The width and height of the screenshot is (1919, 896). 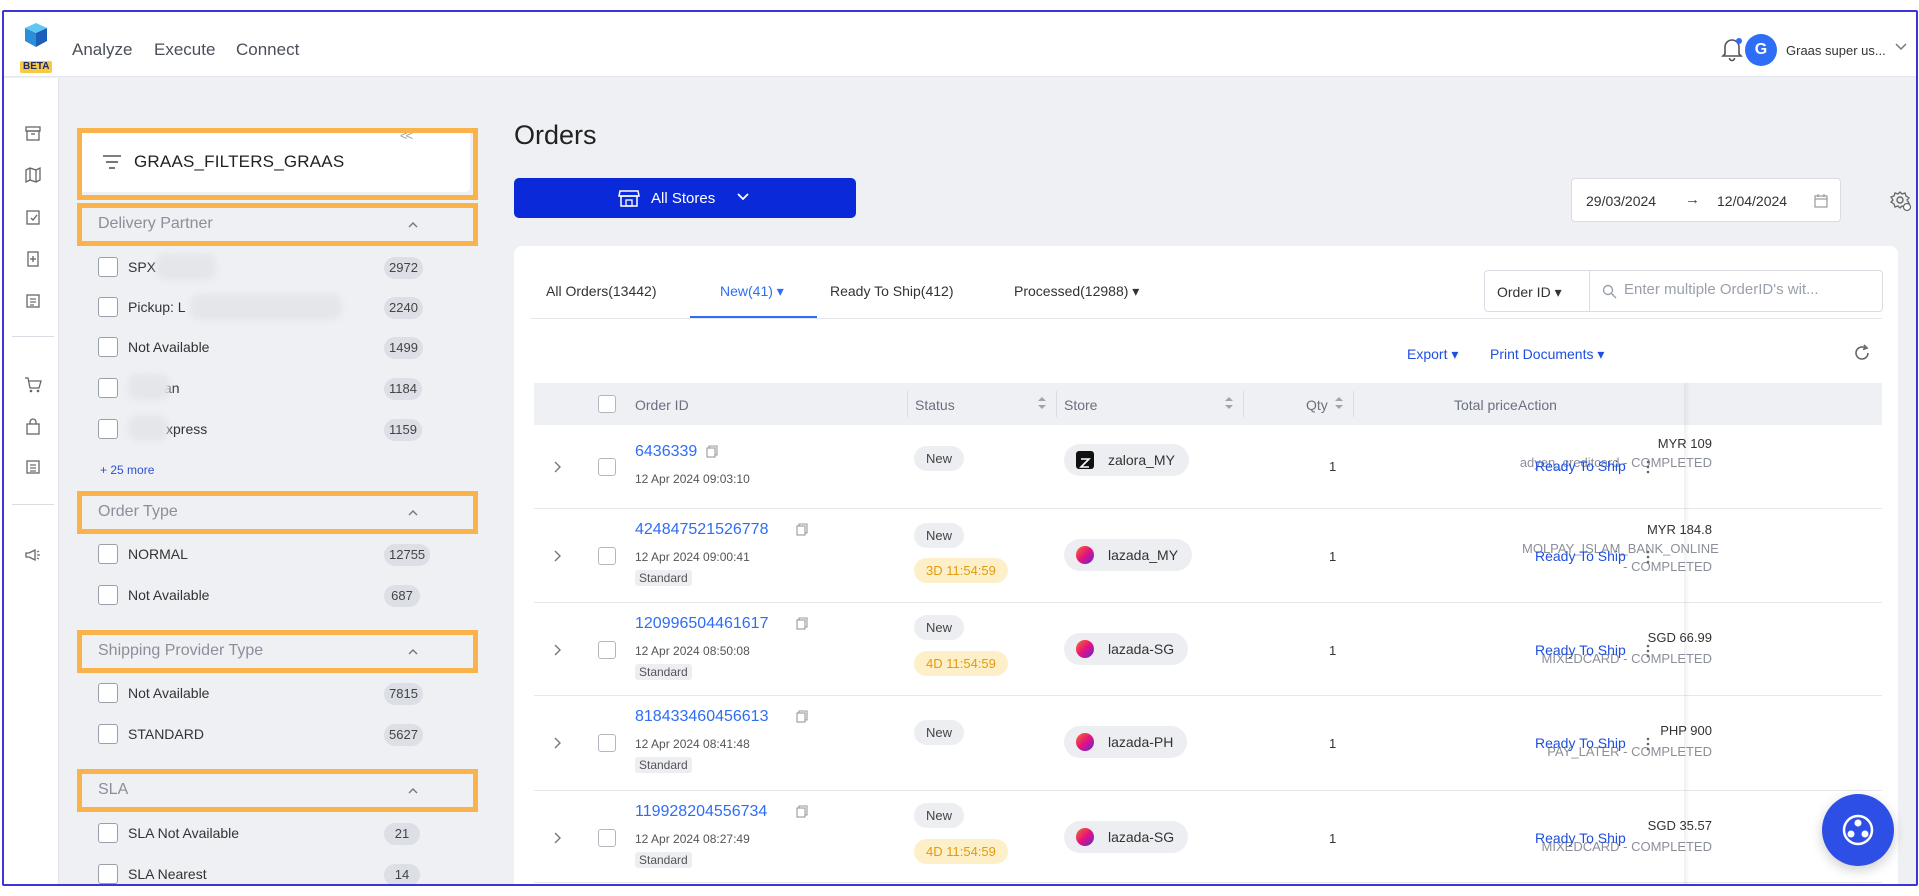 I want to click on bag-icon, so click(x=33, y=427).